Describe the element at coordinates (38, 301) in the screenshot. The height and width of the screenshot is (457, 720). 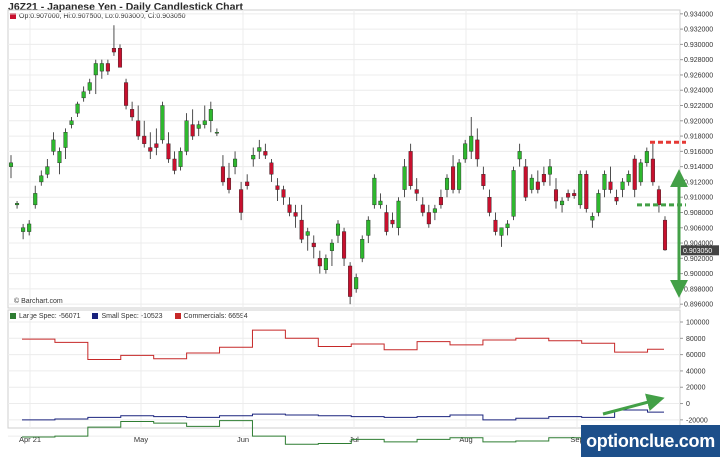
I see `barchart-credit: © Barchart.com` at that location.